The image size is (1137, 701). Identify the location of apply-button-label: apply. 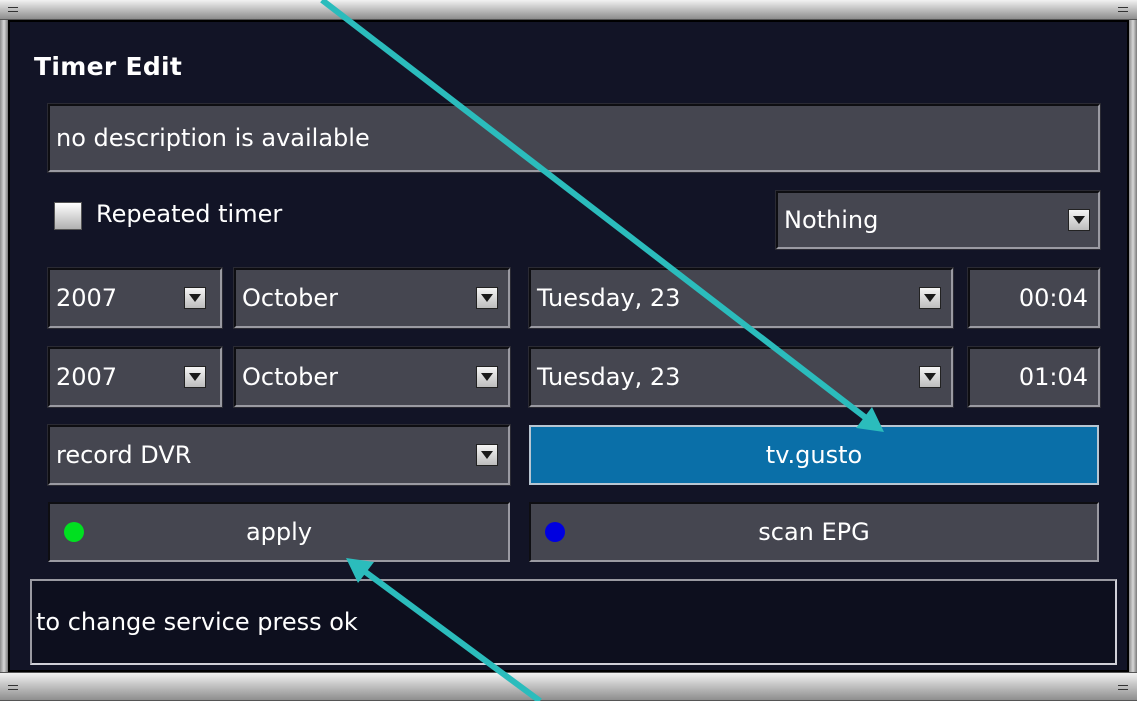
(279, 532).